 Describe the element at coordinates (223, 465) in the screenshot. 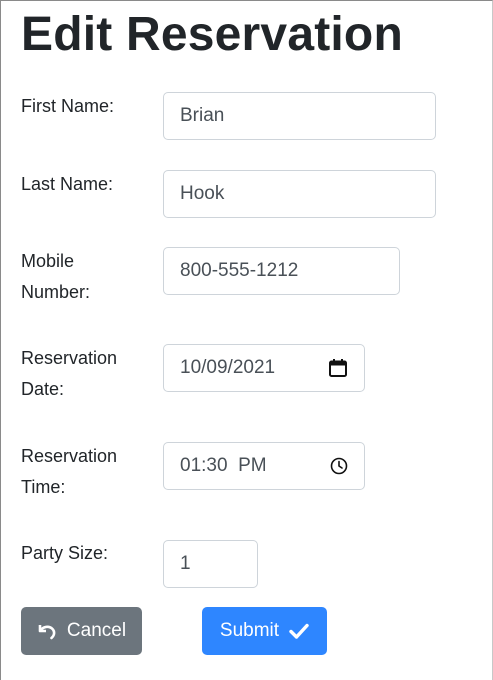

I see `reservation-time-value: 01:30 PM` at that location.